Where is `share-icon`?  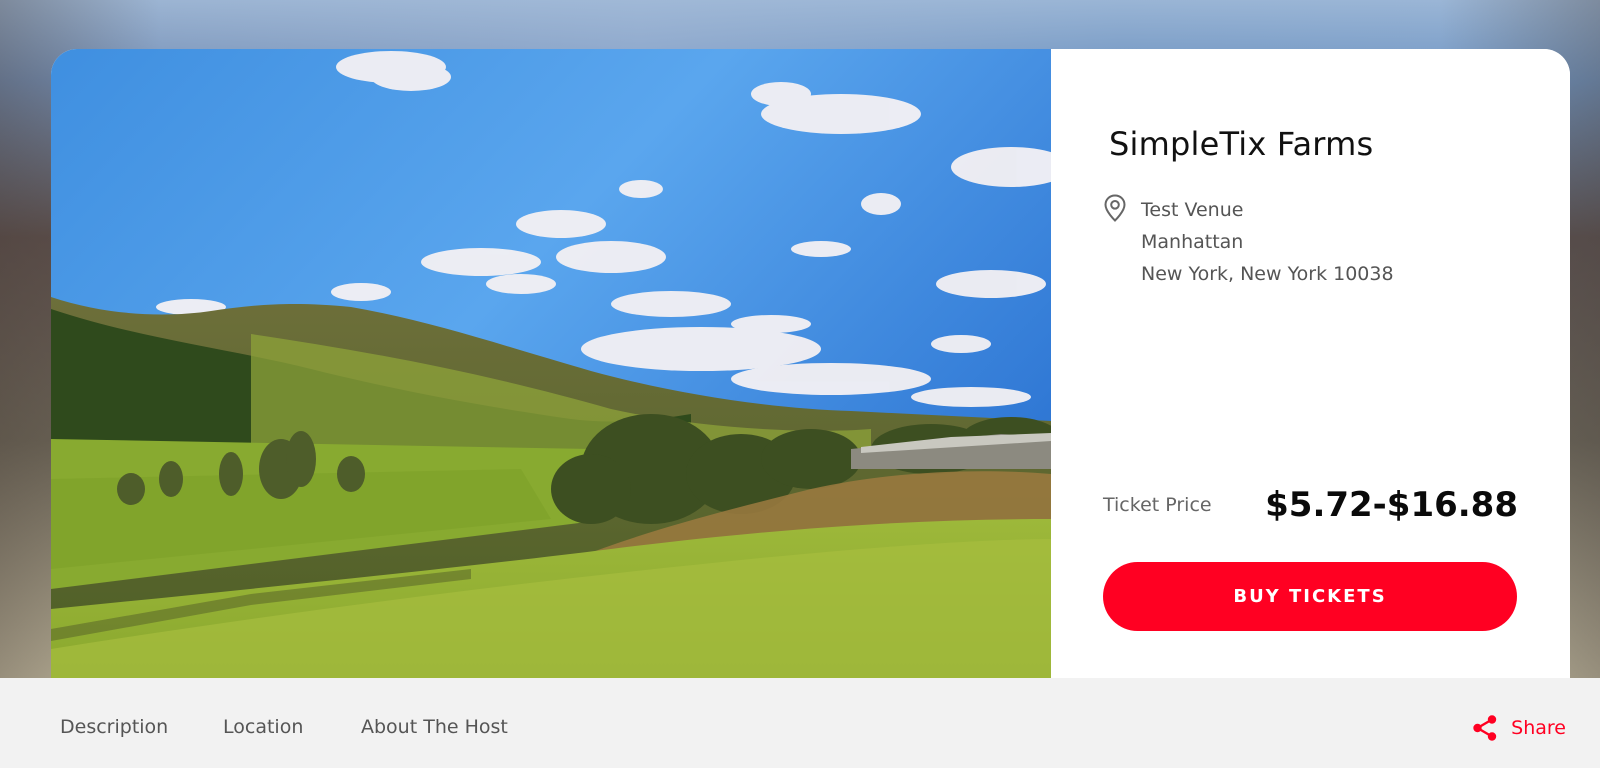 share-icon is located at coordinates (1485, 728).